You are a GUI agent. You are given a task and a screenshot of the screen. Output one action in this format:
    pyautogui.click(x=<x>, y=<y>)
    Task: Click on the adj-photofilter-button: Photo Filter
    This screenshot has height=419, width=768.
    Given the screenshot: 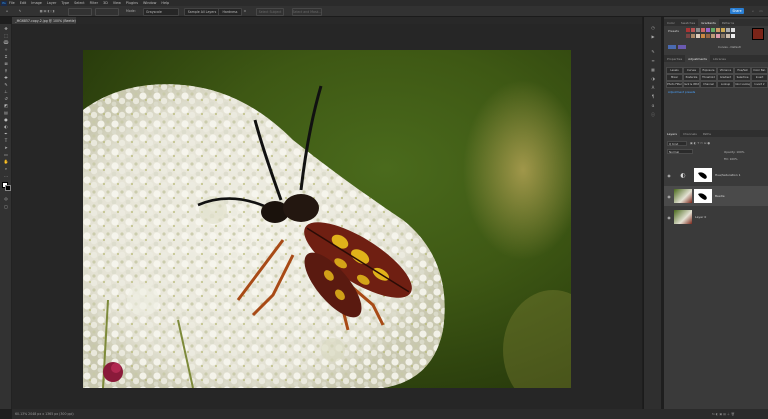 What is the action you would take?
    pyautogui.click(x=674, y=84)
    